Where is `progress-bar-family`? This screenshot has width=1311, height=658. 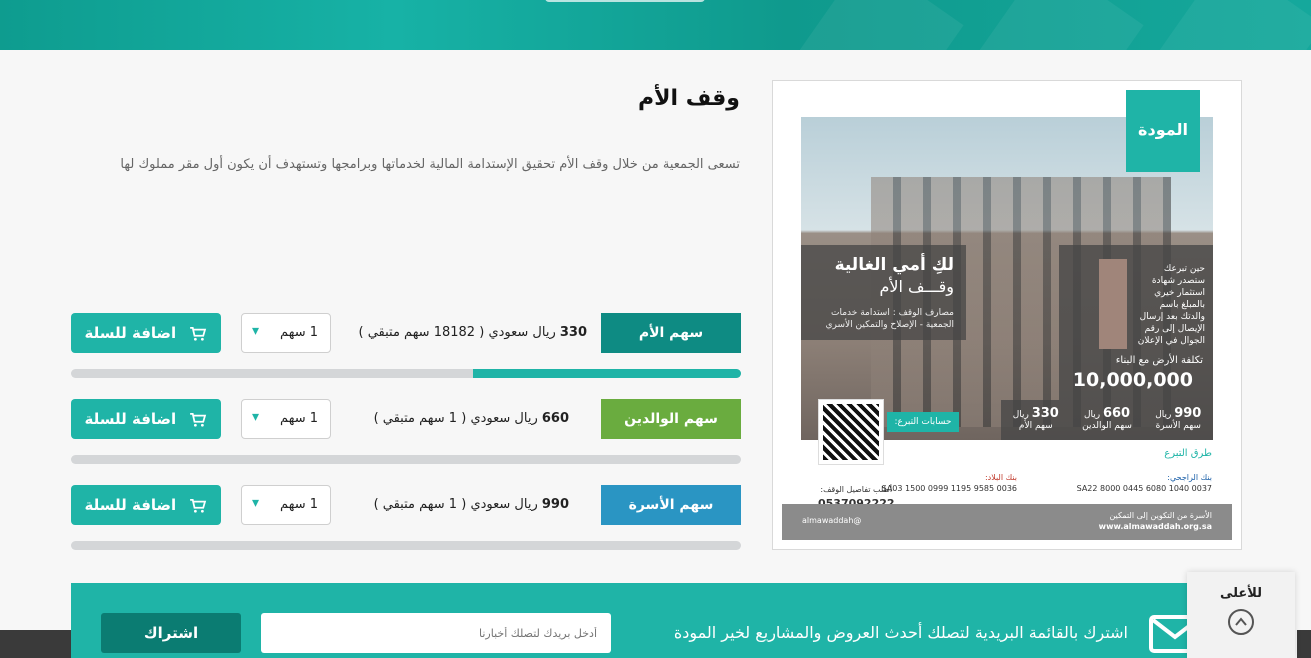
progress-bar-family is located at coordinates (406, 545).